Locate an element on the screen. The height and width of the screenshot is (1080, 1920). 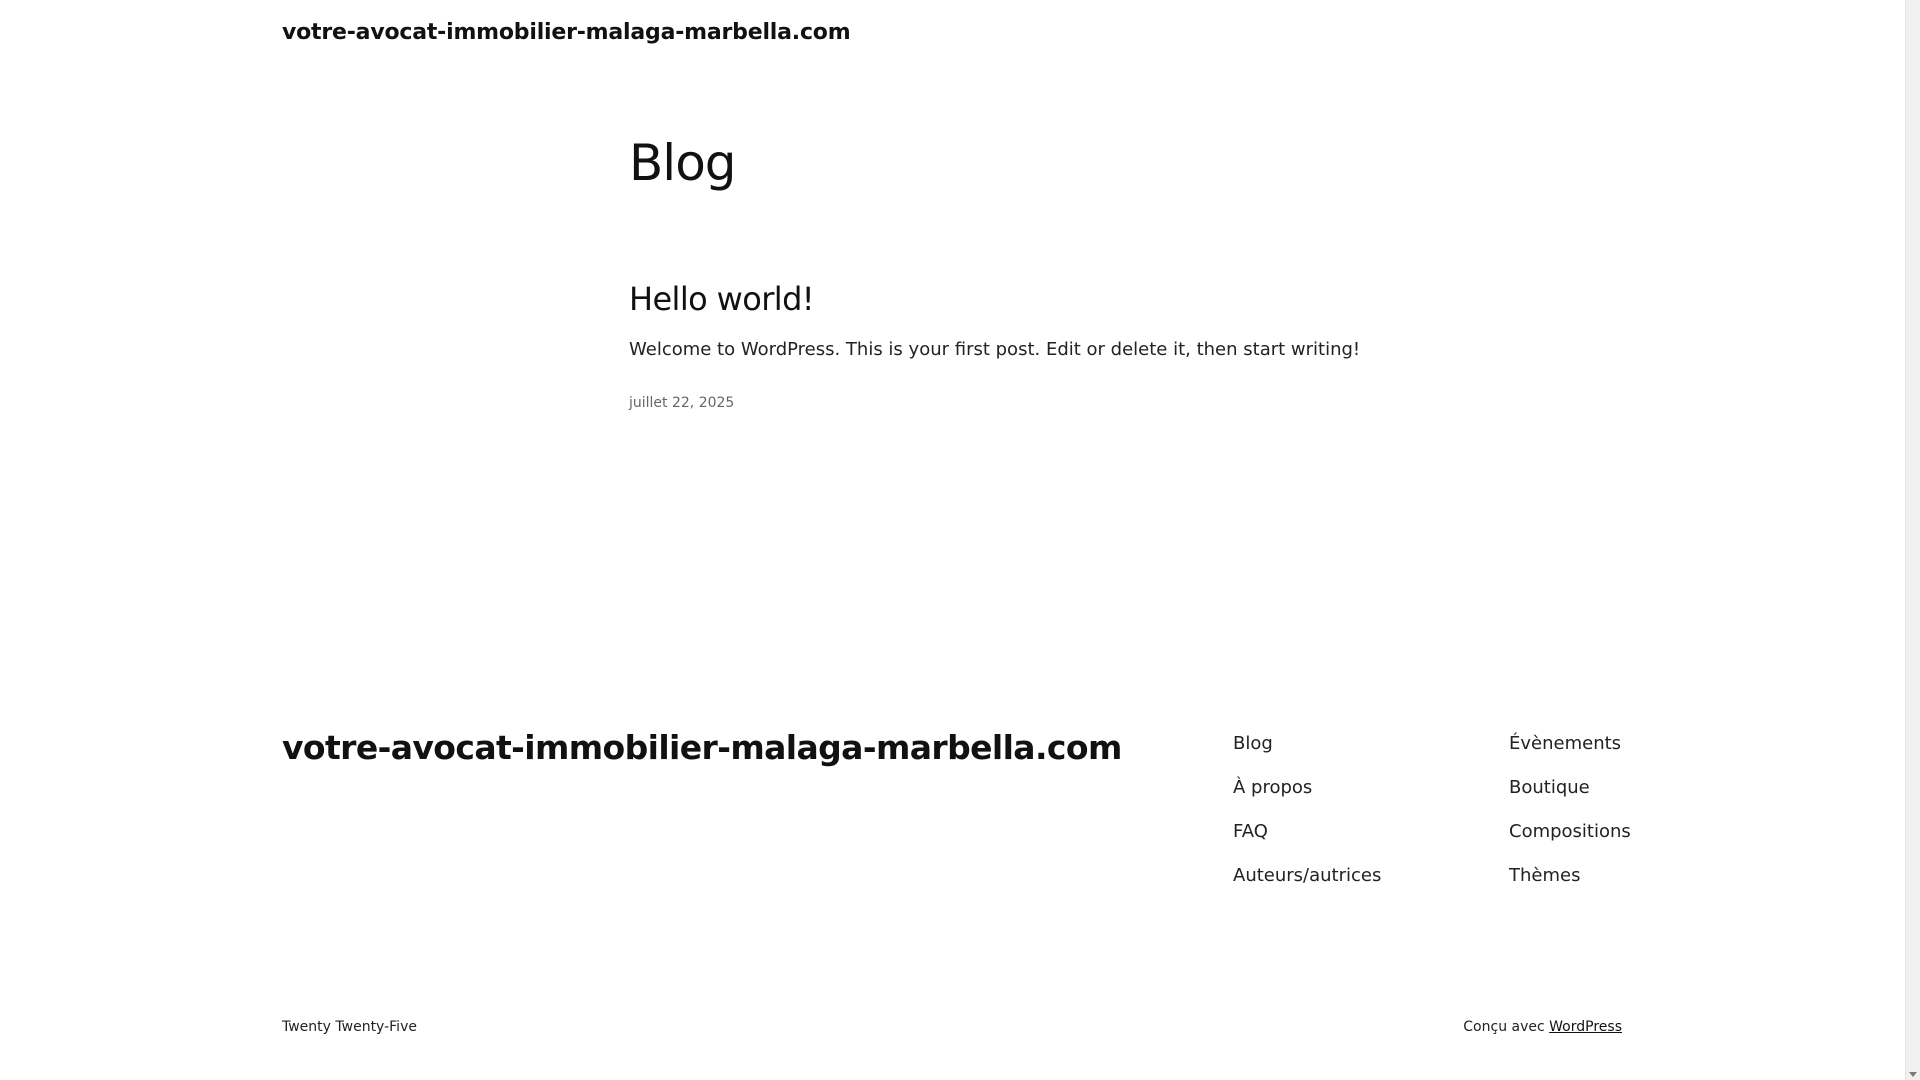
footer-nav-item-authors: Auteurs/autrices is located at coordinates (1307, 884).